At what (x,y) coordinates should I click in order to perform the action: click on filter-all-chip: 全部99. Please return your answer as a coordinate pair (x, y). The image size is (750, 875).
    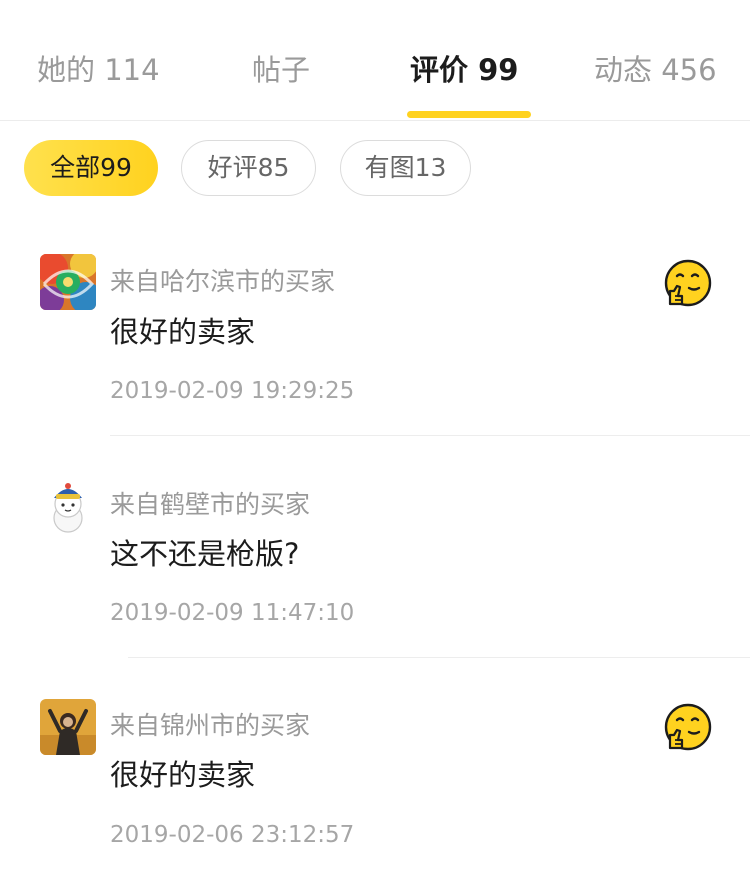
    Looking at the image, I should click on (91, 168).